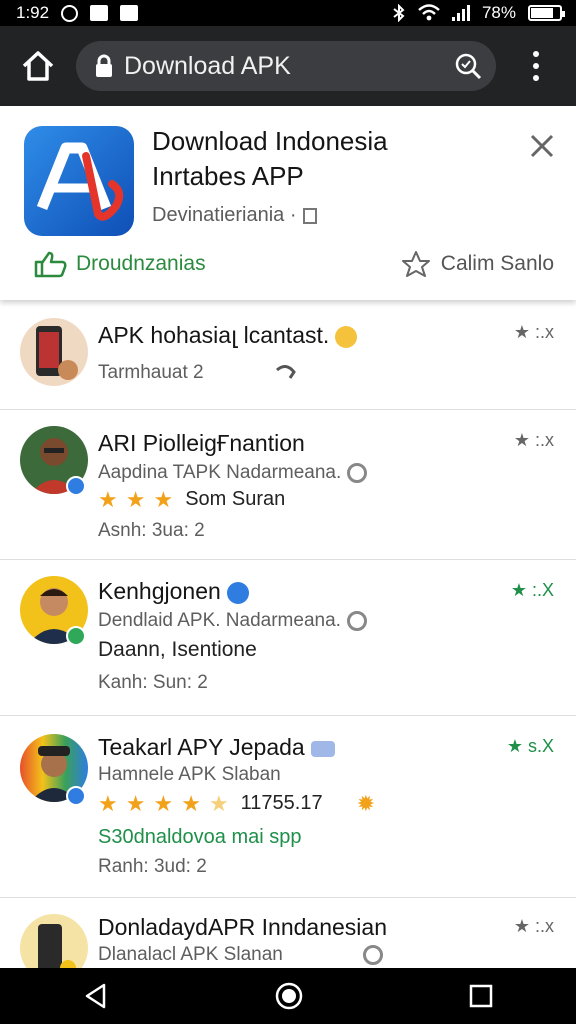 Image resolution: width=576 pixels, height=1024 pixels. What do you see at coordinates (224, 215) in the screenshot?
I see `developer-name: Devinatieriania ·` at bounding box center [224, 215].